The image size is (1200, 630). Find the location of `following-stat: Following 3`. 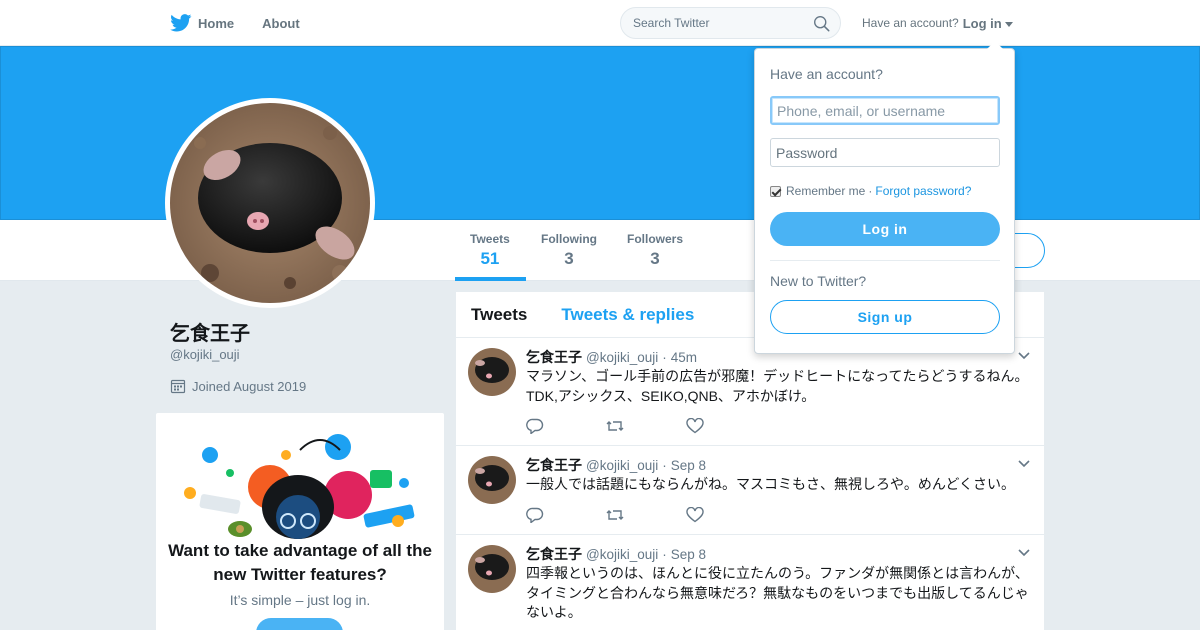

following-stat: Following 3 is located at coordinates (569, 250).